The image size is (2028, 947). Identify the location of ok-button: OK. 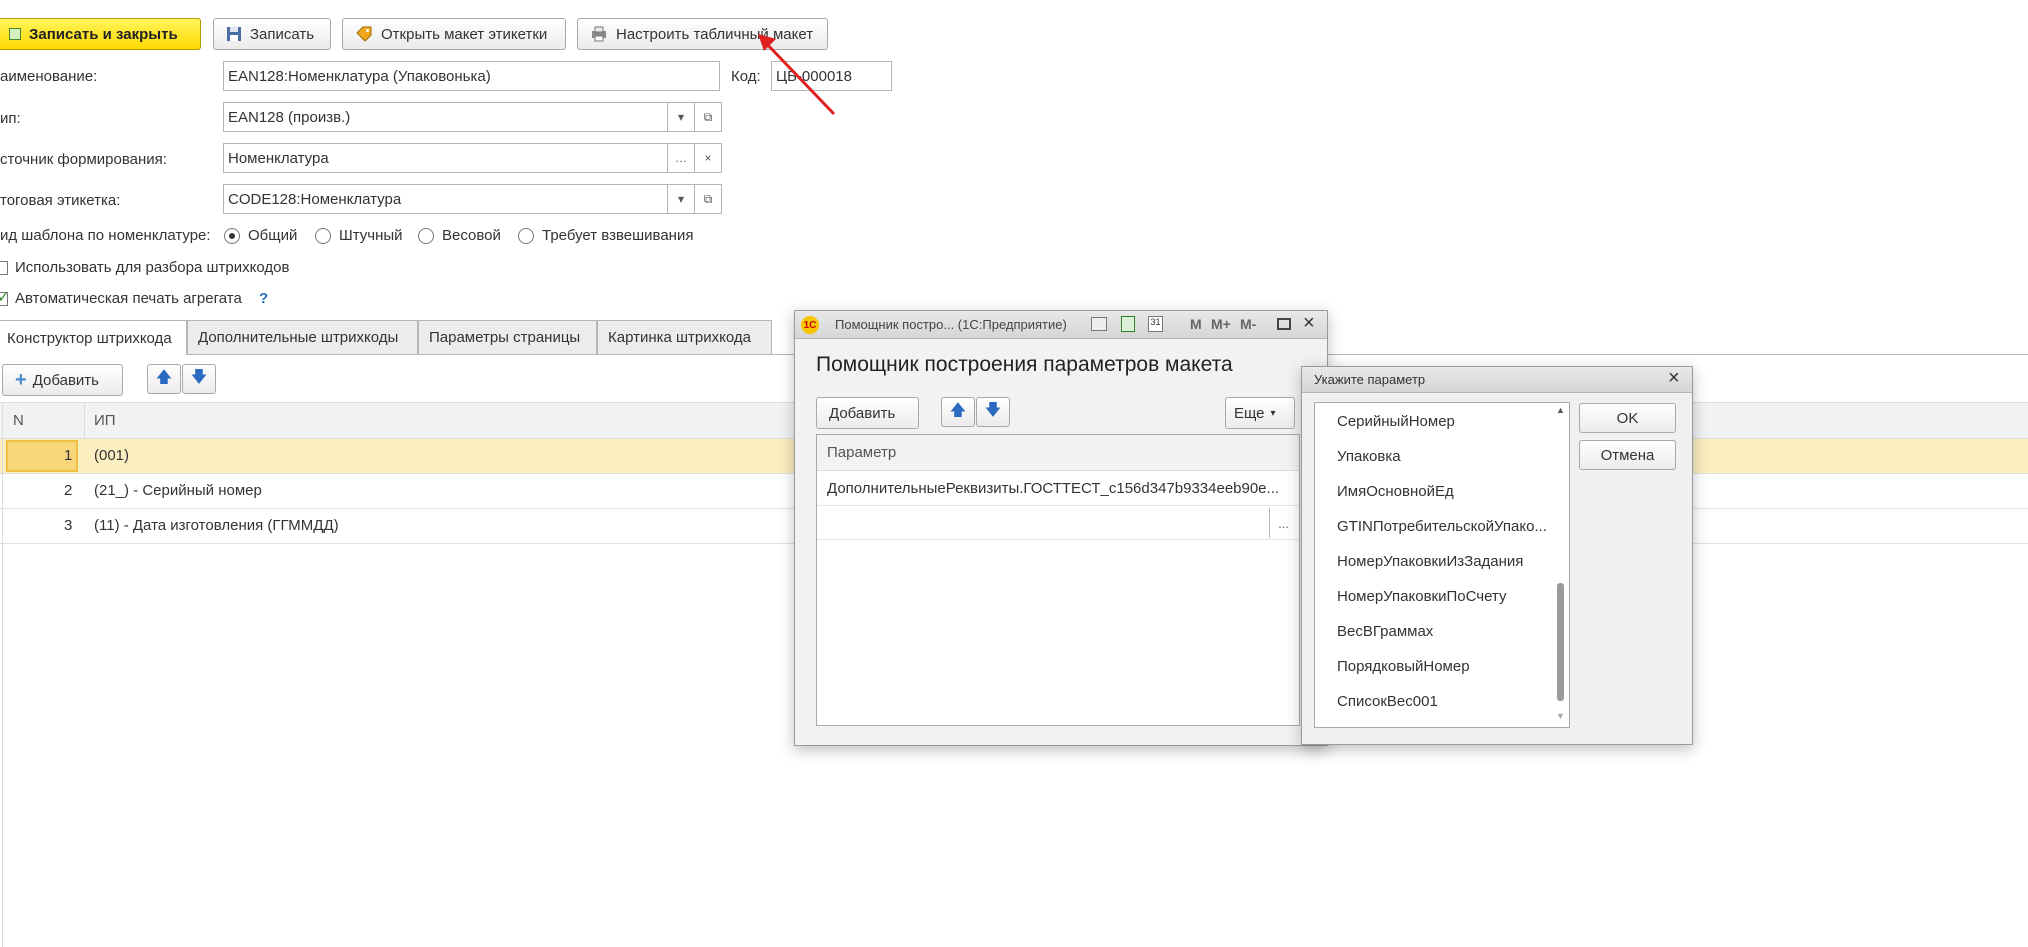
(1627, 418).